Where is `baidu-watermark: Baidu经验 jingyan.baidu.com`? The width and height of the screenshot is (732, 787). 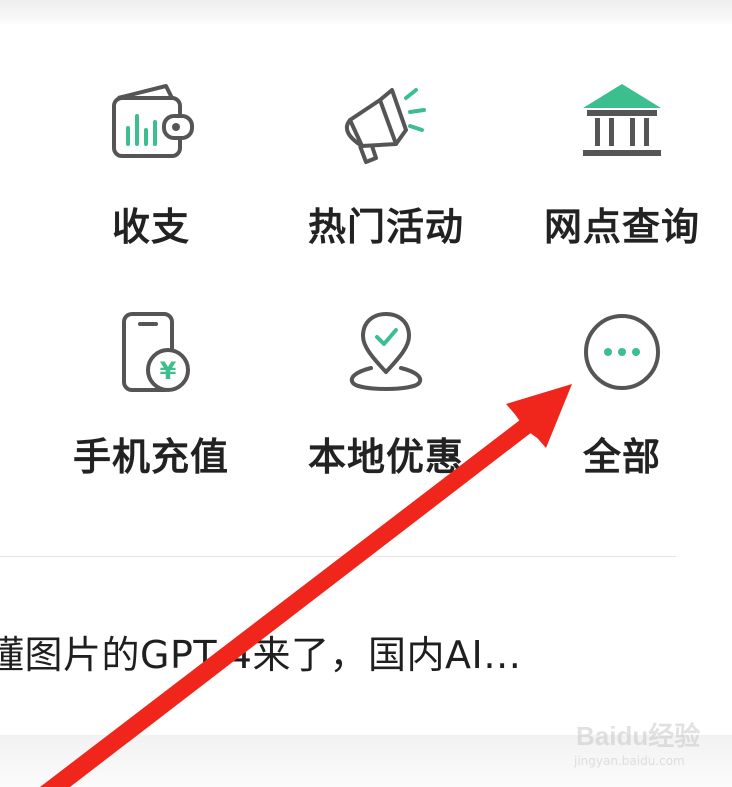 baidu-watermark: Baidu经验 jingyan.baidu.com is located at coordinates (640, 743).